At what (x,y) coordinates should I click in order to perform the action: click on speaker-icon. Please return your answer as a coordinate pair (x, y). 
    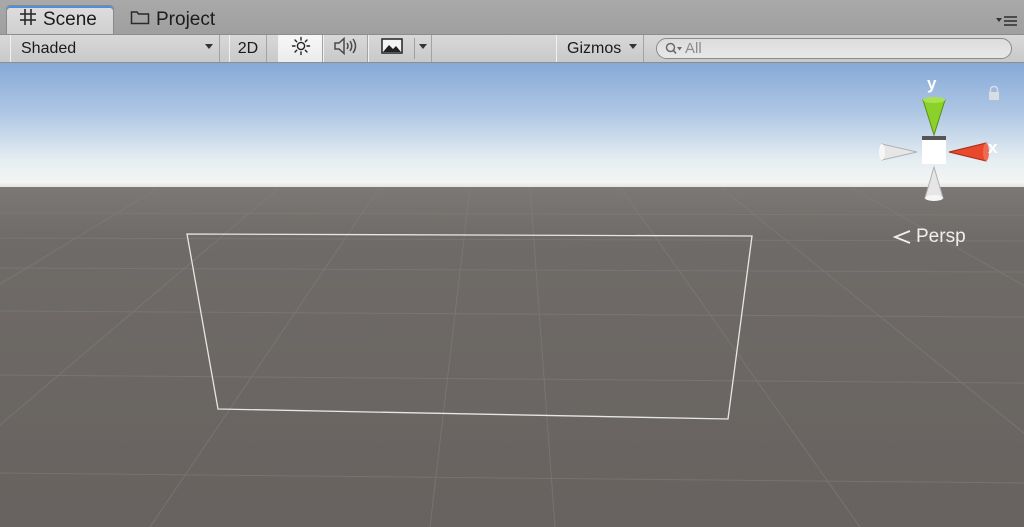
    Looking at the image, I should click on (346, 48).